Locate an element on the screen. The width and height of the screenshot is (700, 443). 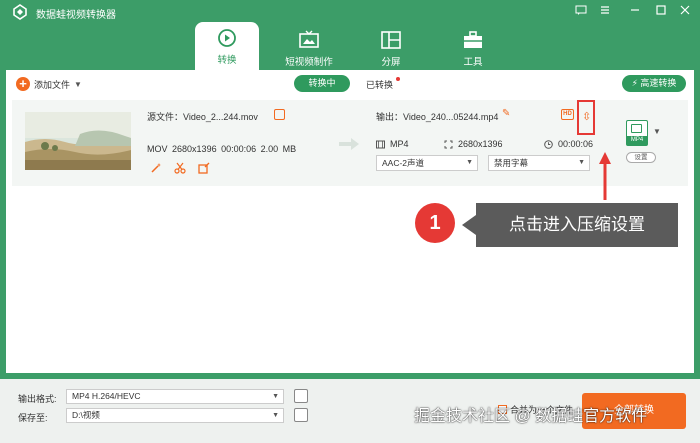
source-metadata: MOV 2680x1396 00:00:06 2.00 MB is located at coordinates (221, 149).